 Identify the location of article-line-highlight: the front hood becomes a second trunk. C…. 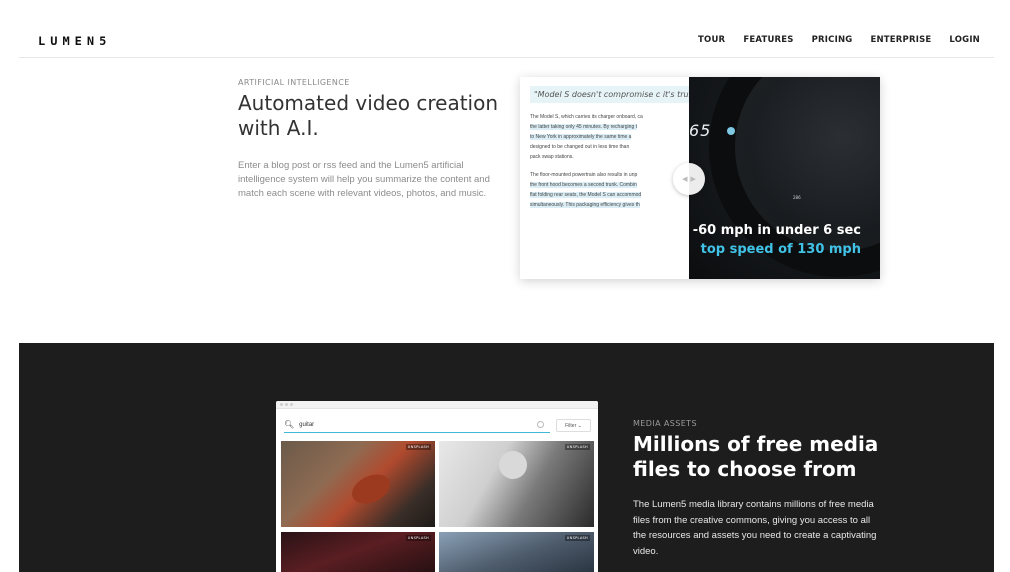
(583, 185).